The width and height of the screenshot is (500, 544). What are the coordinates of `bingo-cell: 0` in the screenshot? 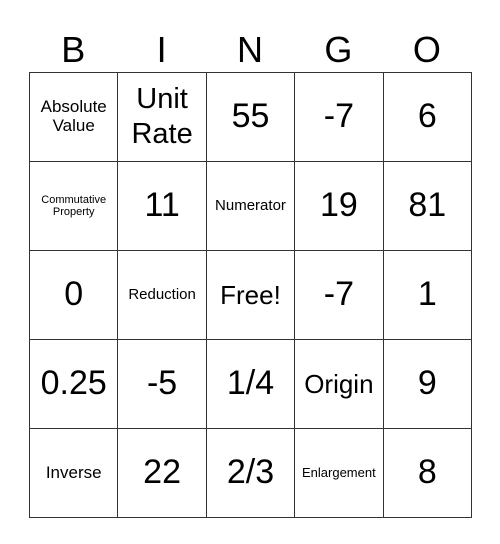 It's located at (73, 295).